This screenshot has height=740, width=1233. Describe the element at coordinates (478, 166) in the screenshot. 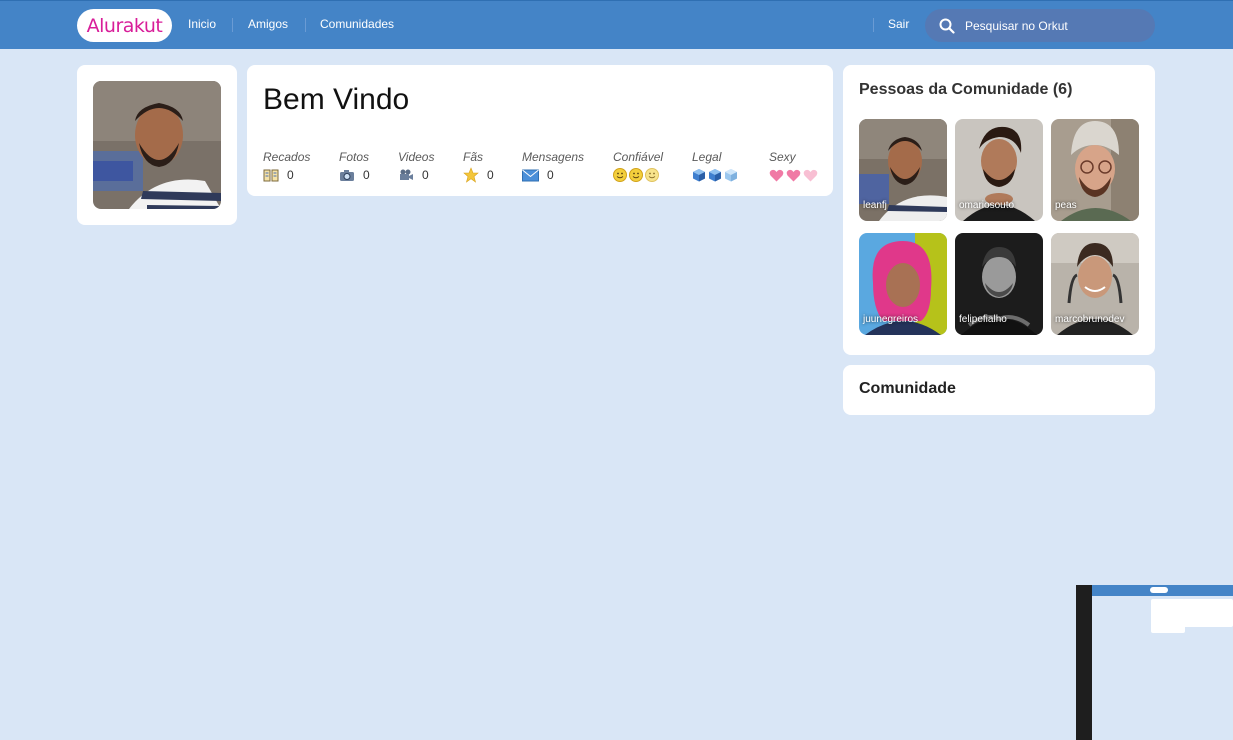

I see `stat-fas: Fãs 0` at that location.